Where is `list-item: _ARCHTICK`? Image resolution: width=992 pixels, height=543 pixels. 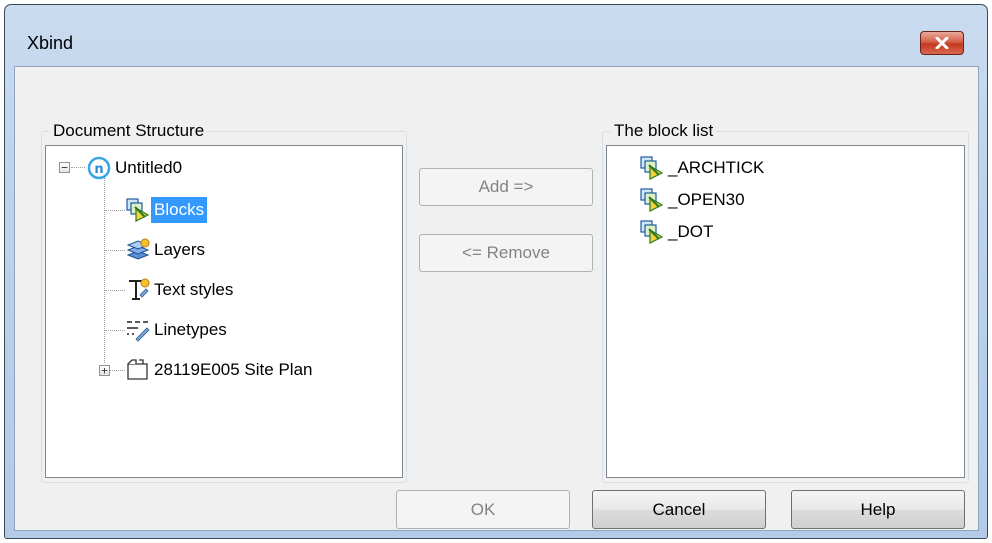 list-item: _ARCHTICK is located at coordinates (703, 168).